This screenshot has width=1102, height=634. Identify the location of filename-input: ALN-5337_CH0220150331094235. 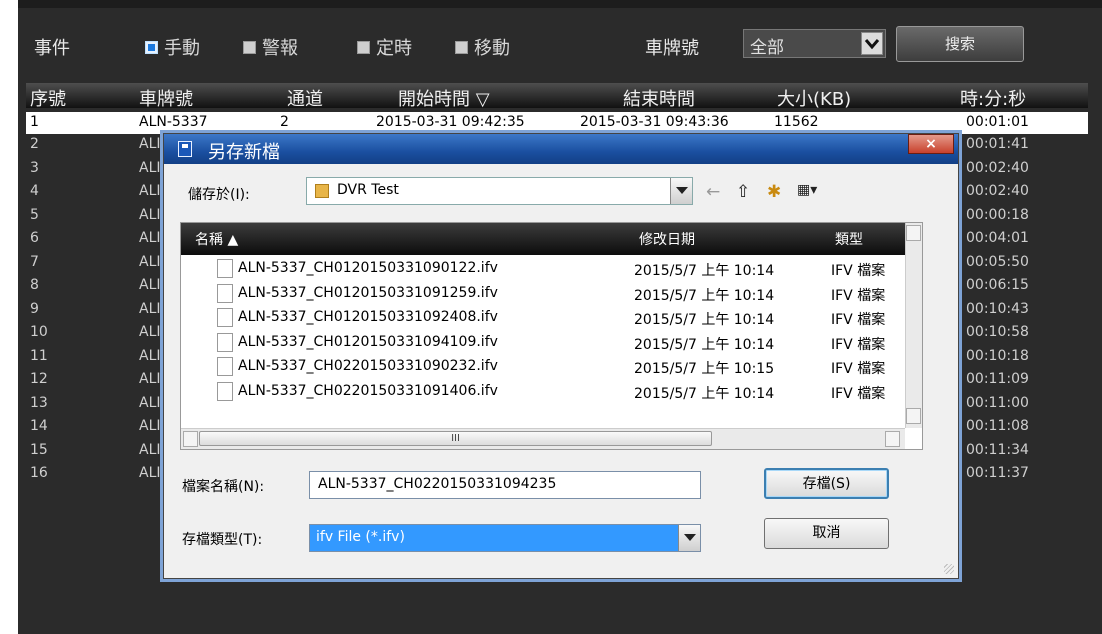
(505, 485).